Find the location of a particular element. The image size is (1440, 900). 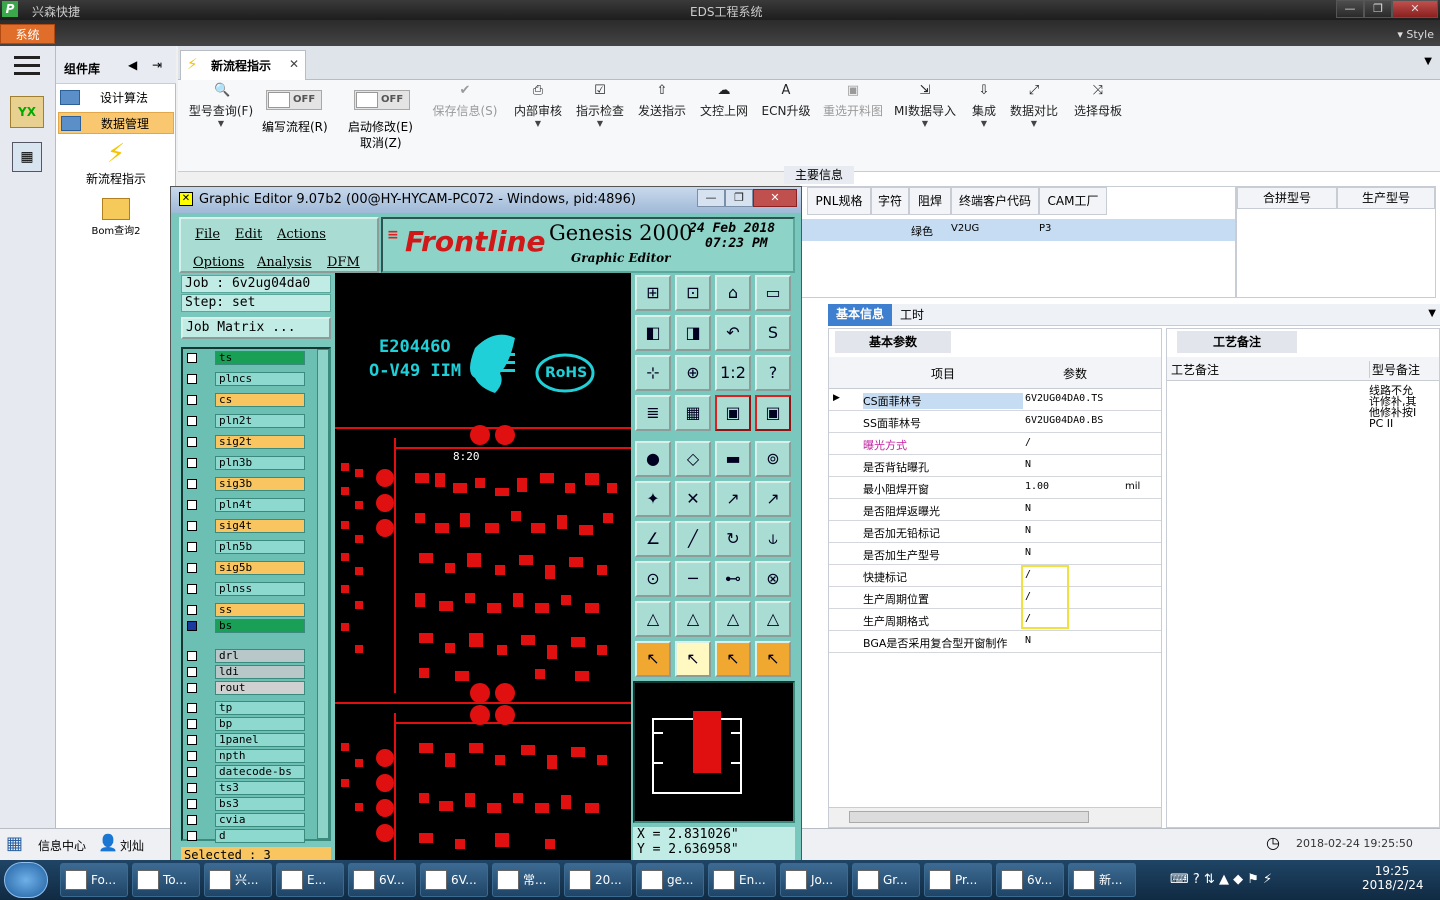

zoom-icon: ⊕ is located at coordinates (693, 373).